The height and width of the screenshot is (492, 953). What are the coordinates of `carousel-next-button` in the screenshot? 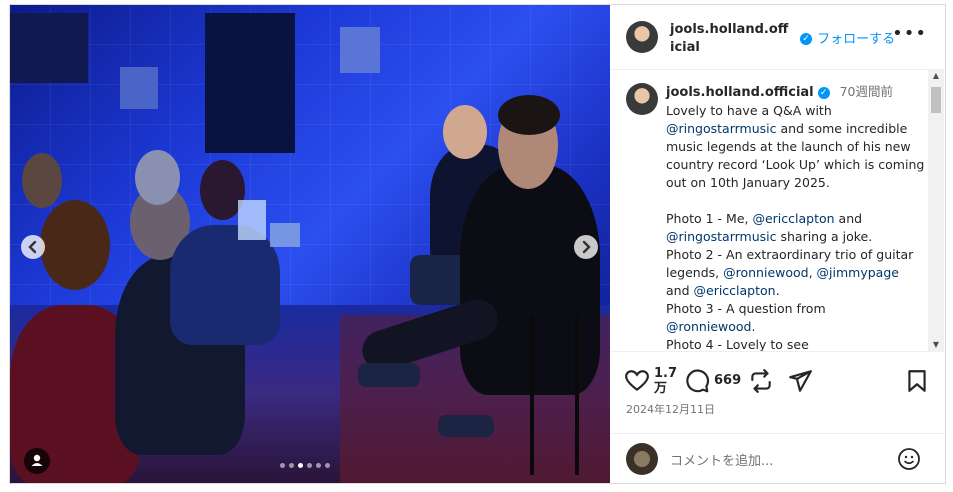 It's located at (586, 247).